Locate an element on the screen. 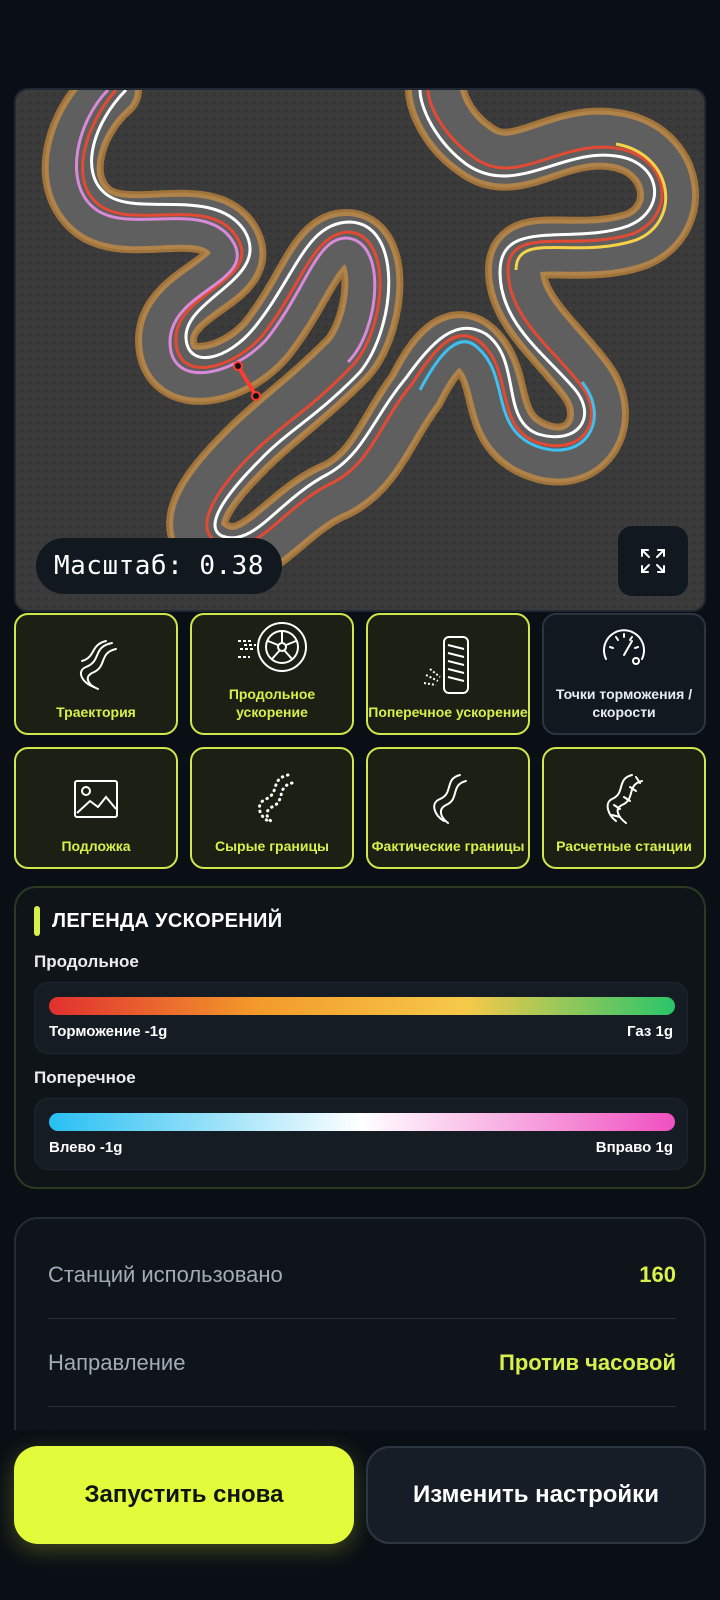 Image resolution: width=720 pixels, height=1600 pixels. toggle-label: Фактические границы is located at coordinates (448, 846).